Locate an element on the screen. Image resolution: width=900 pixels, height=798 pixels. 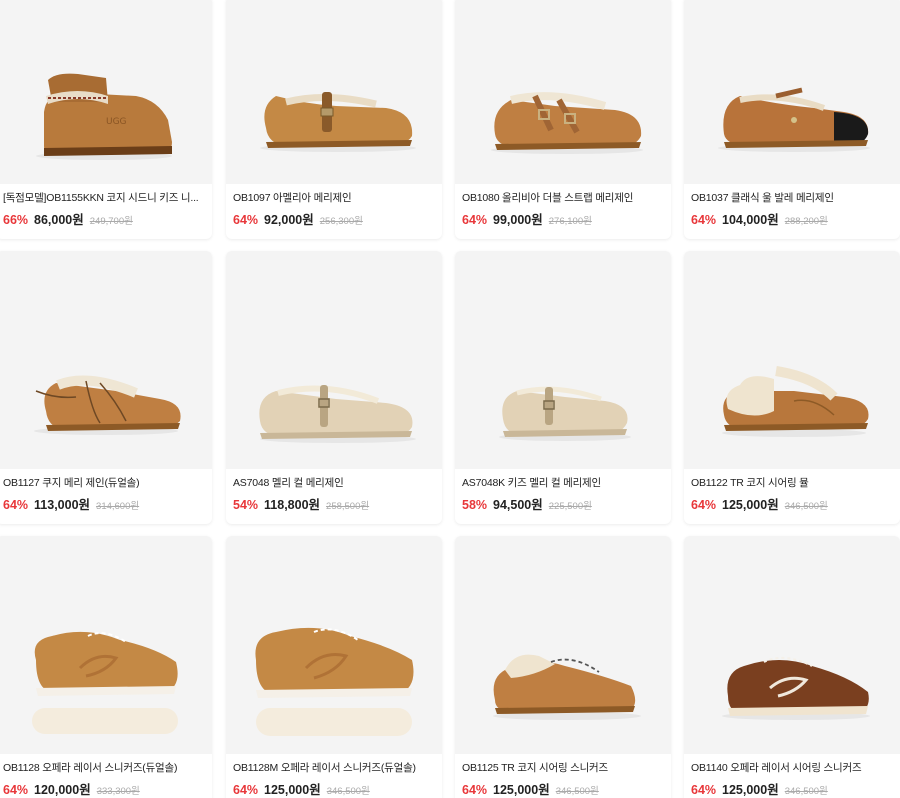
discount-rate: 66% is located at coordinates (16, 220).